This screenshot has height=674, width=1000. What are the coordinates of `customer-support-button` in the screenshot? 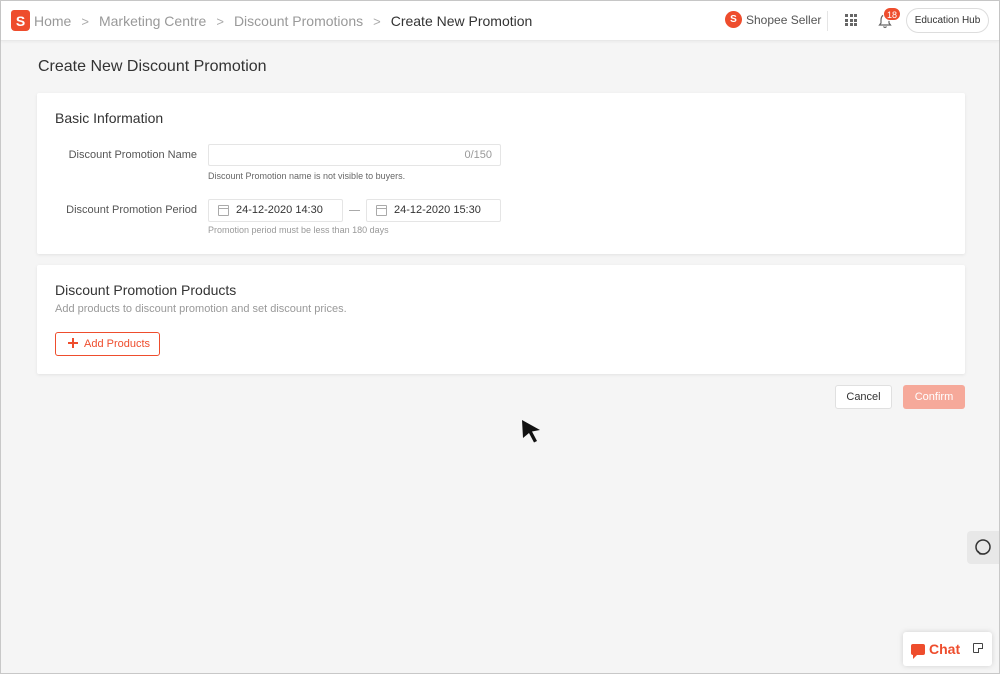 It's located at (983, 547).